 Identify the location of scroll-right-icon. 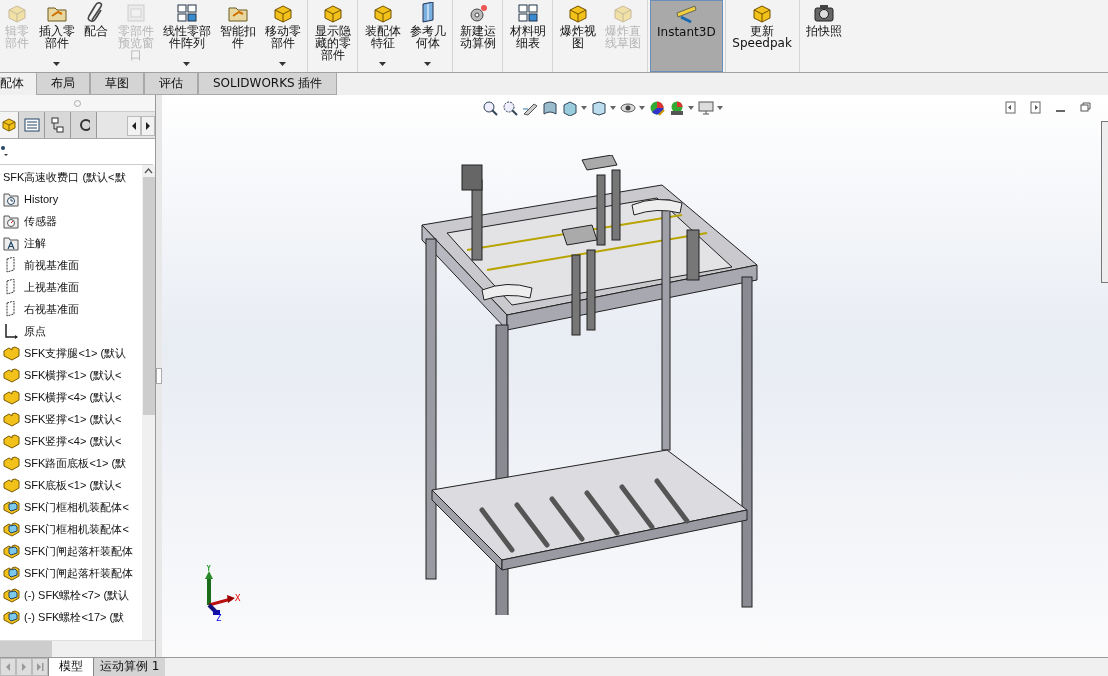
(148, 126).